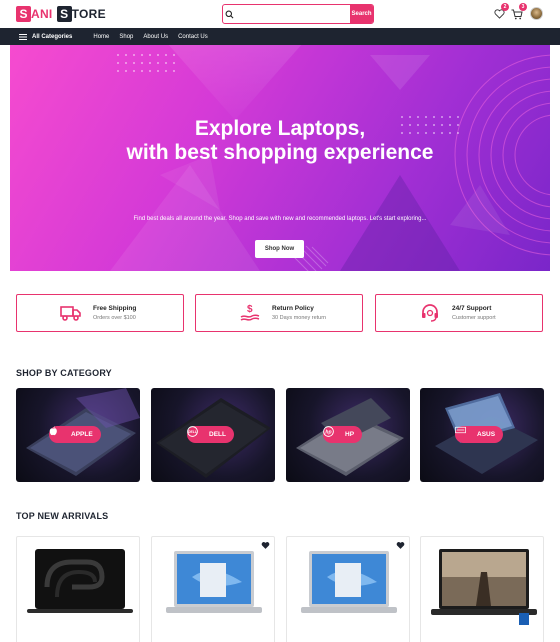 Image resolution: width=560 pixels, height=642 pixels. Describe the element at coordinates (293, 308) in the screenshot. I see `feature-title: Return Policy` at that location.